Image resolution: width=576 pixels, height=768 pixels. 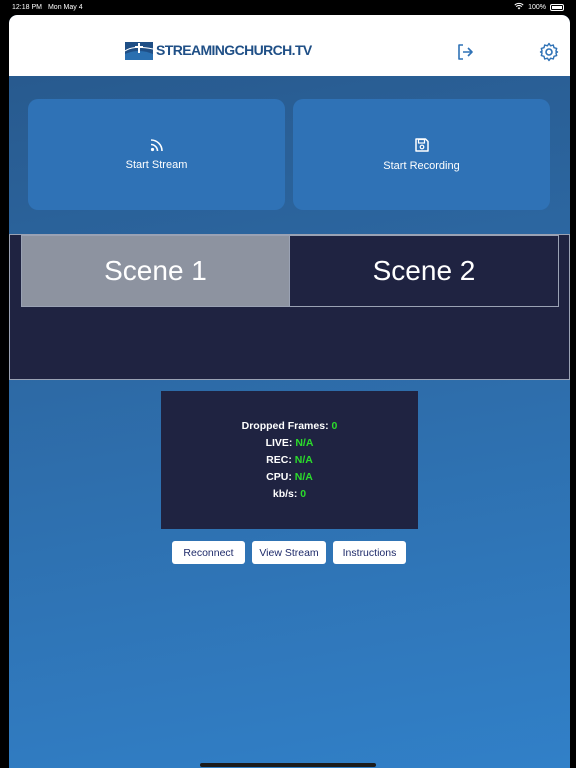 I want to click on logout-button, so click(x=465, y=52).